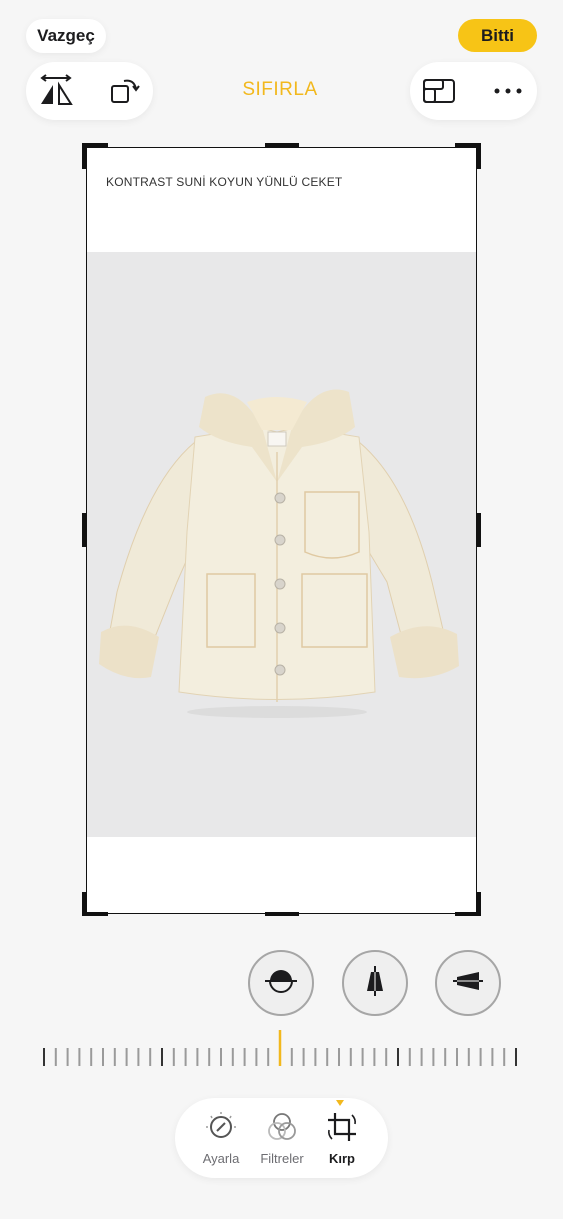 The height and width of the screenshot is (1219, 563). I want to click on straighten-icon, so click(281, 983).